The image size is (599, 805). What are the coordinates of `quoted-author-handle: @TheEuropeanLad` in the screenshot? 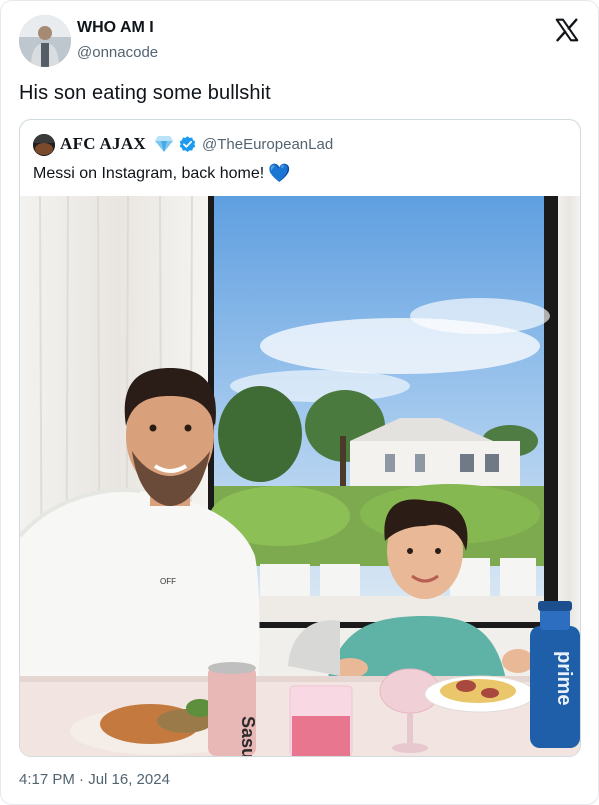 It's located at (267, 144).